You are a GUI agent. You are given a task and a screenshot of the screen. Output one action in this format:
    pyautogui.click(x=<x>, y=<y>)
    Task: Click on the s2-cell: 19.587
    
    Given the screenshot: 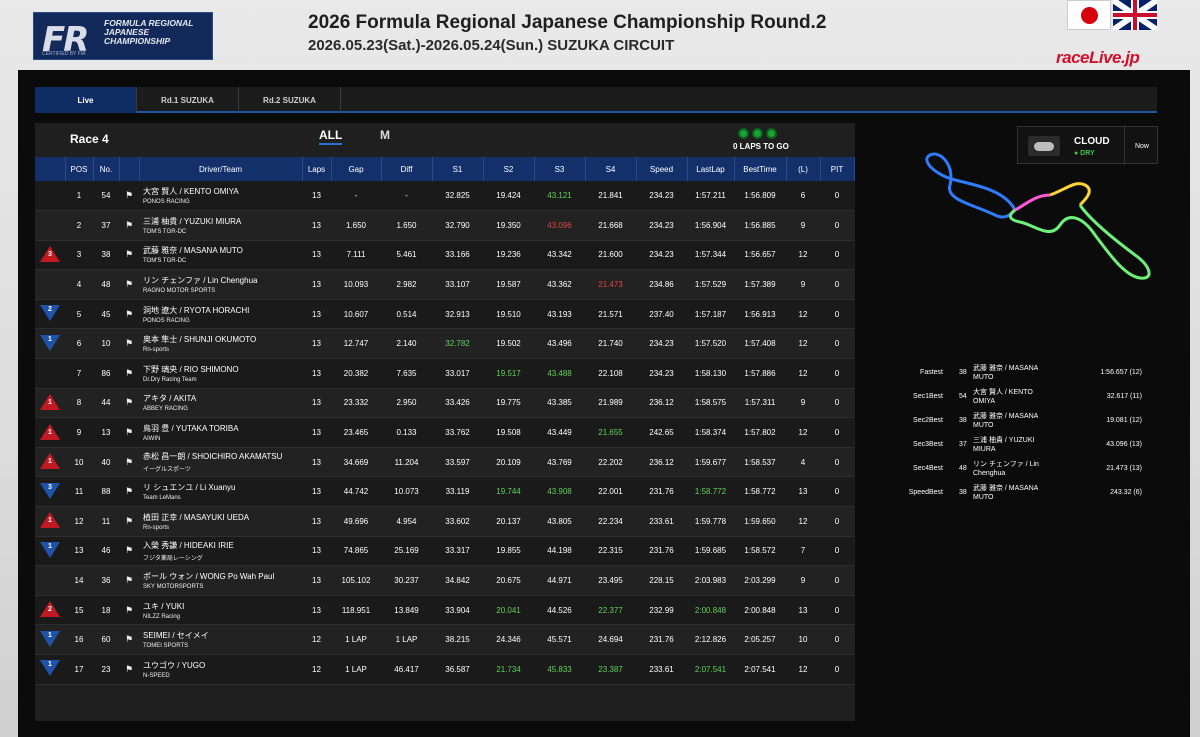 What is the action you would take?
    pyautogui.click(x=508, y=284)
    